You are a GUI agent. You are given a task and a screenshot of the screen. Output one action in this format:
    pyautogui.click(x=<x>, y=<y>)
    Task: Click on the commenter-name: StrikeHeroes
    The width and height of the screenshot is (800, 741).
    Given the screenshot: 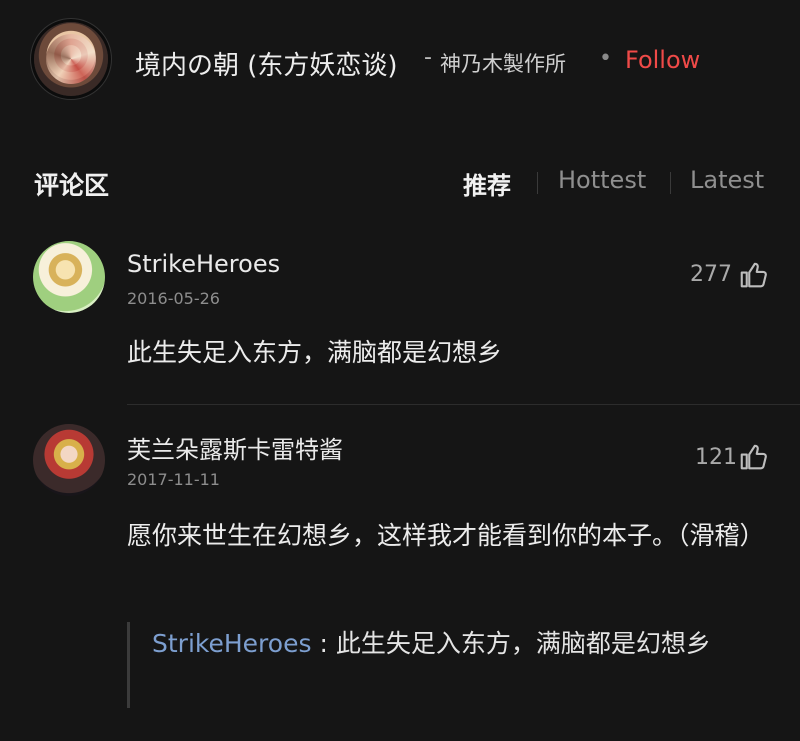 What is the action you would take?
    pyautogui.click(x=203, y=264)
    